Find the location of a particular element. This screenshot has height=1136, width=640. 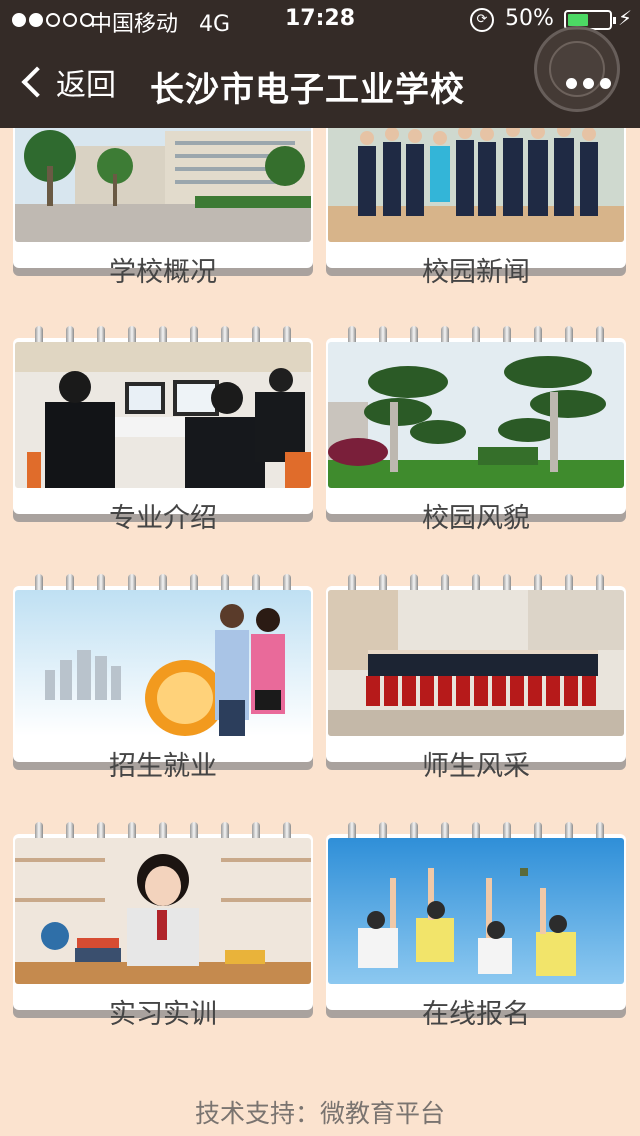

menu-card-label: 校园新闻 is located at coordinates (476, 272).